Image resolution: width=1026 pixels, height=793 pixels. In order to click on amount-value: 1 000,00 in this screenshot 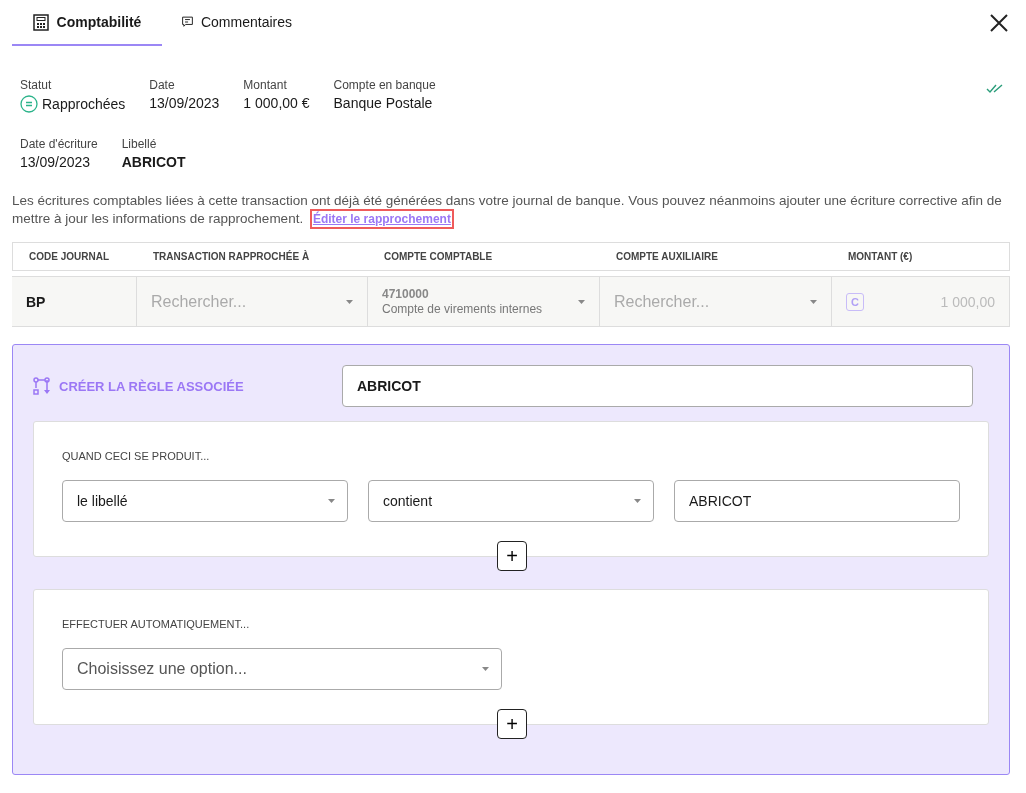, I will do `click(967, 301)`.